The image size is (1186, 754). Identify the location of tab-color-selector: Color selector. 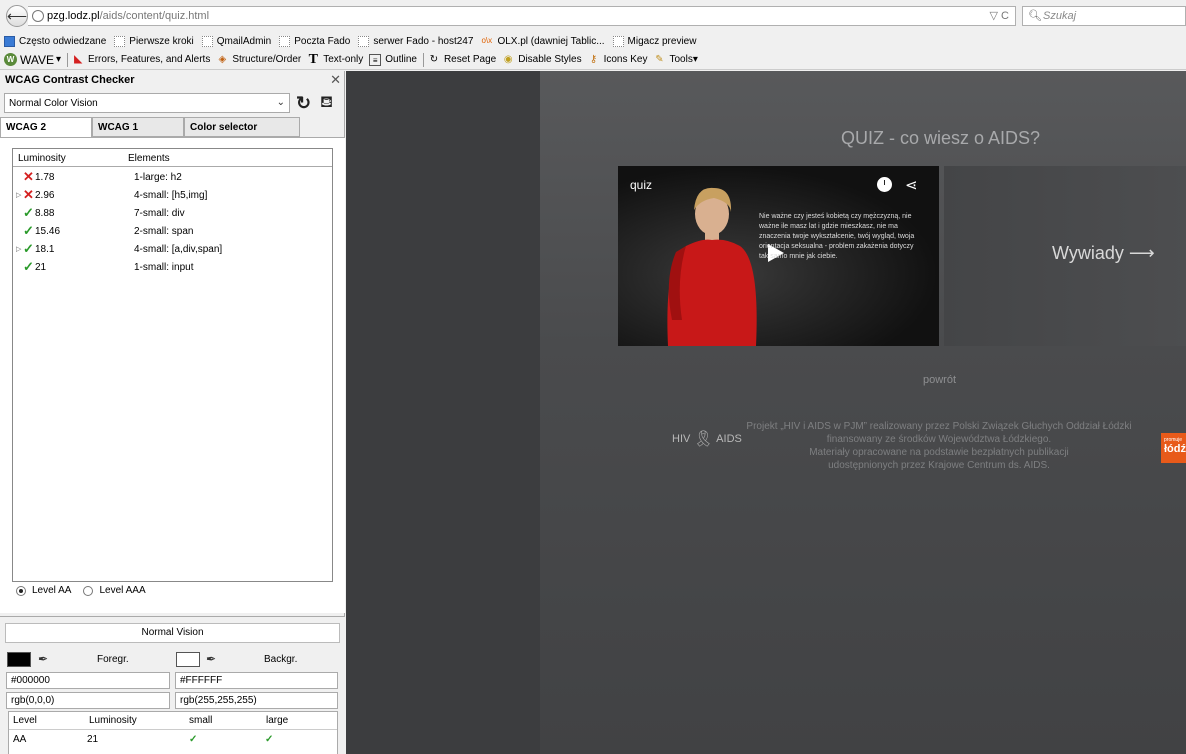
(242, 127).